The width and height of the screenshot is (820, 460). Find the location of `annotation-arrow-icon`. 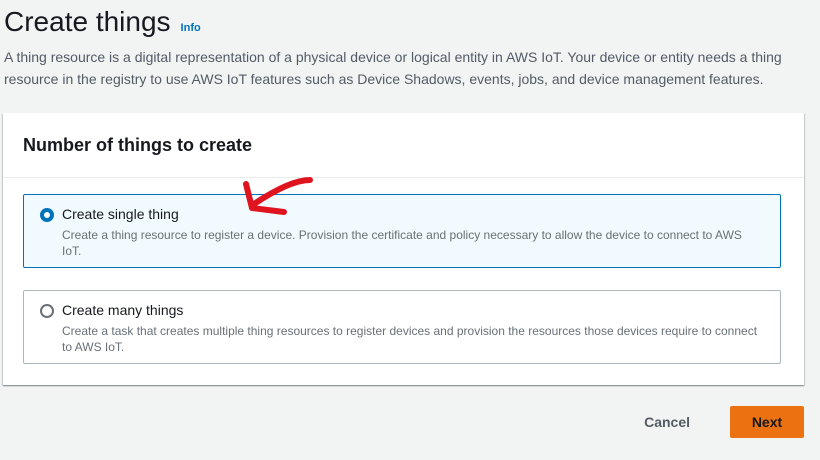

annotation-arrow-icon is located at coordinates (278, 196).